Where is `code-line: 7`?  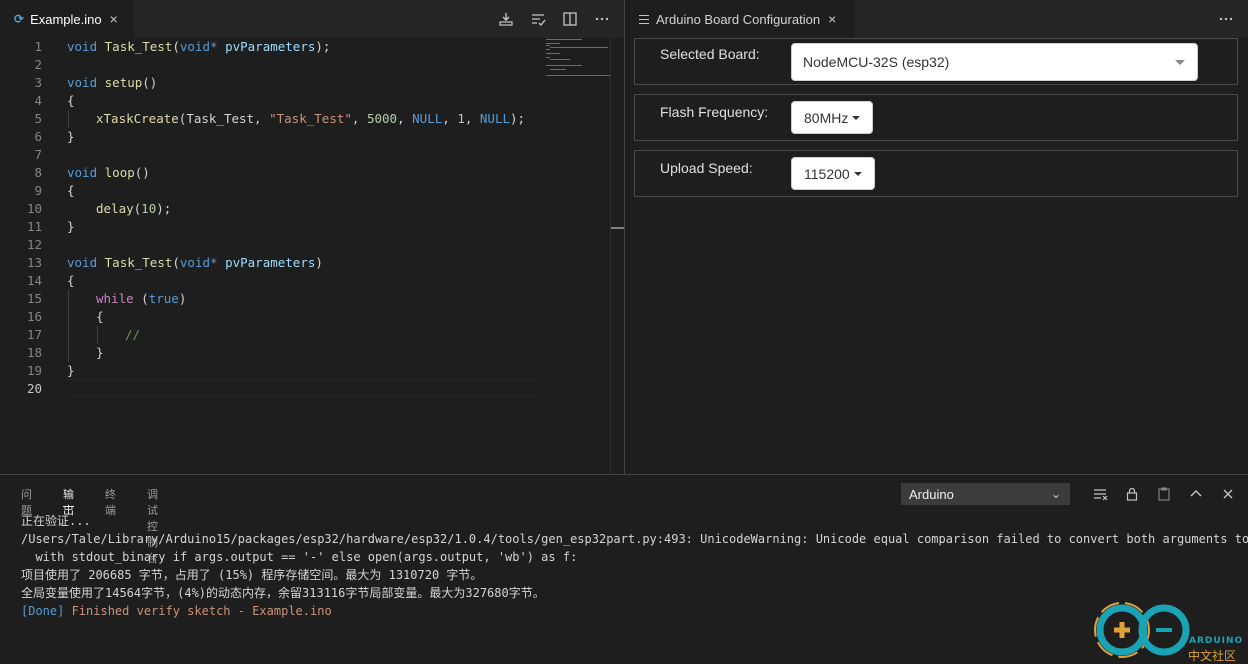 code-line: 7 is located at coordinates (38, 154).